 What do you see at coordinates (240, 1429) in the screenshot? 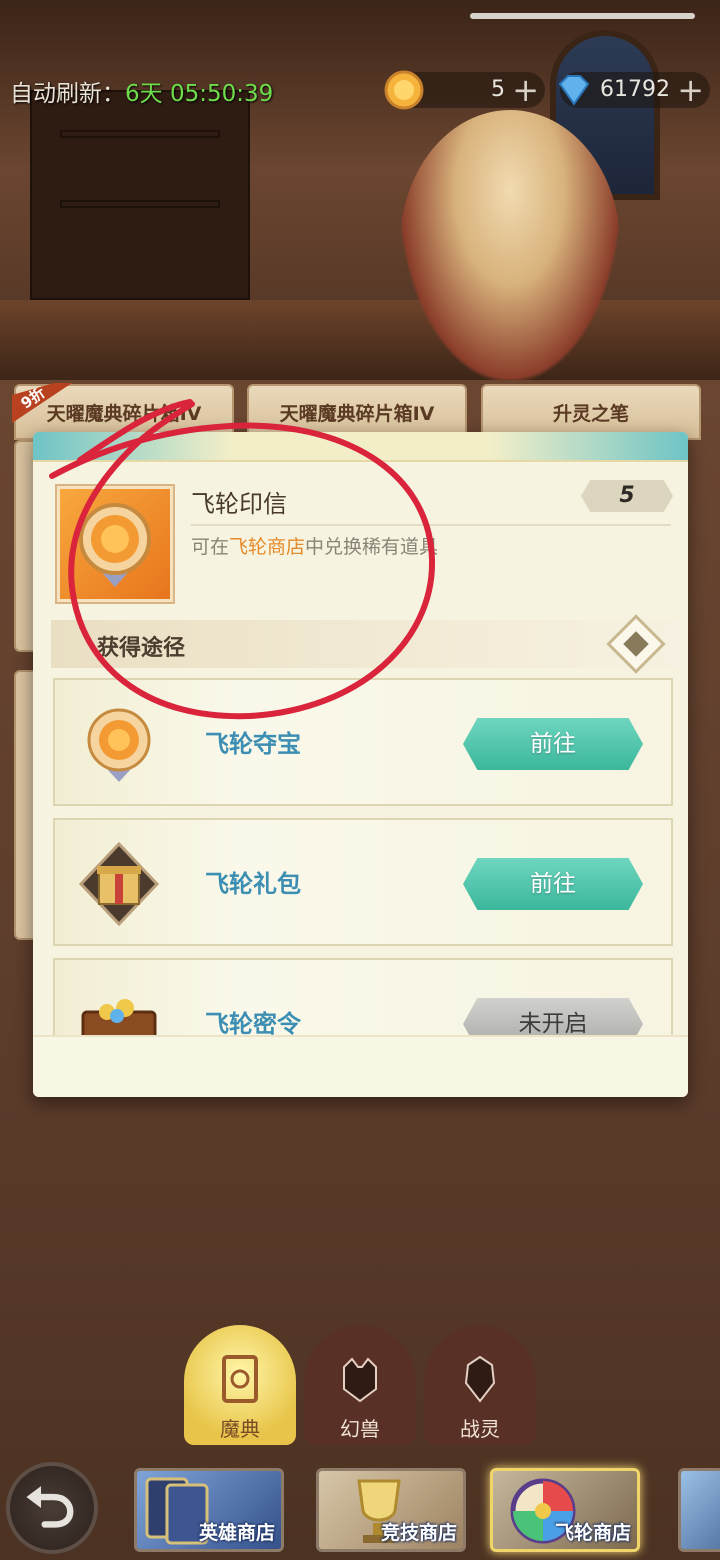
I see `tab-label: 魔典` at bounding box center [240, 1429].